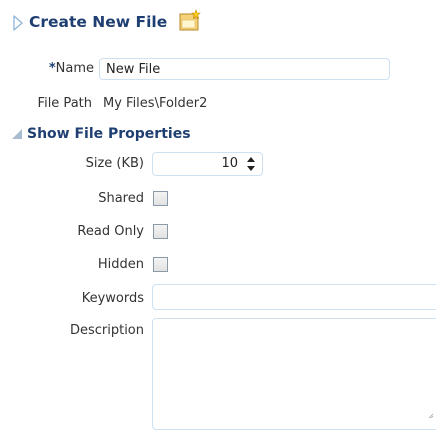  Describe the element at coordinates (112, 298) in the screenshot. I see `keywords-label: Keywords` at that location.